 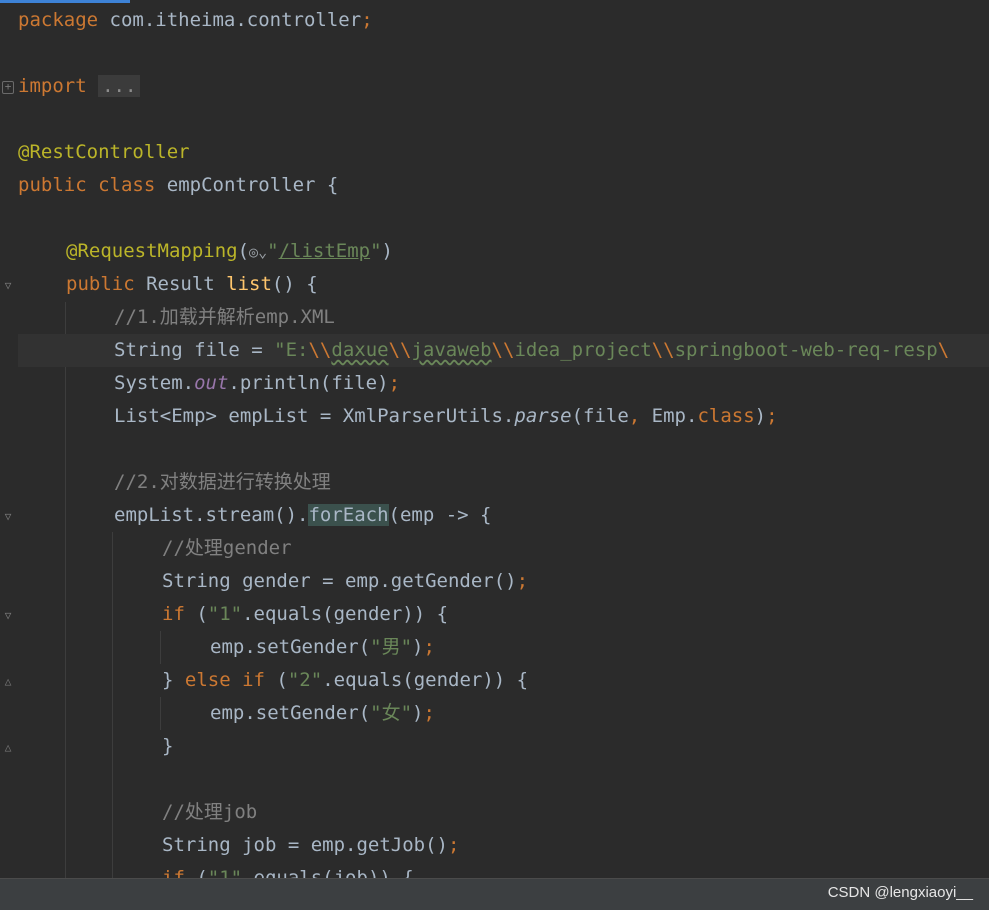 What do you see at coordinates (211, 383) in the screenshot?
I see `static-field: out` at bounding box center [211, 383].